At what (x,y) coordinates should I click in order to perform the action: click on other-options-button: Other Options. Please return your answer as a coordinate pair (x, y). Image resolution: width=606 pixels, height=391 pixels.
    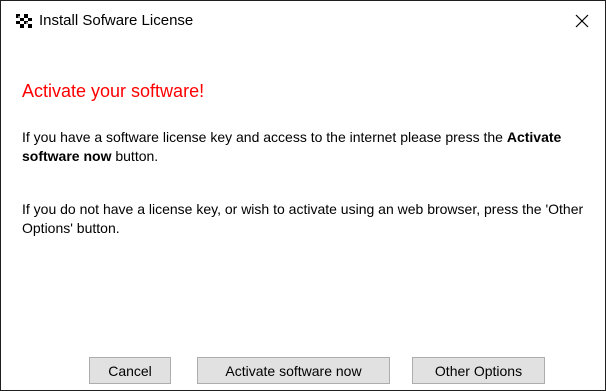
    Looking at the image, I should click on (478, 370).